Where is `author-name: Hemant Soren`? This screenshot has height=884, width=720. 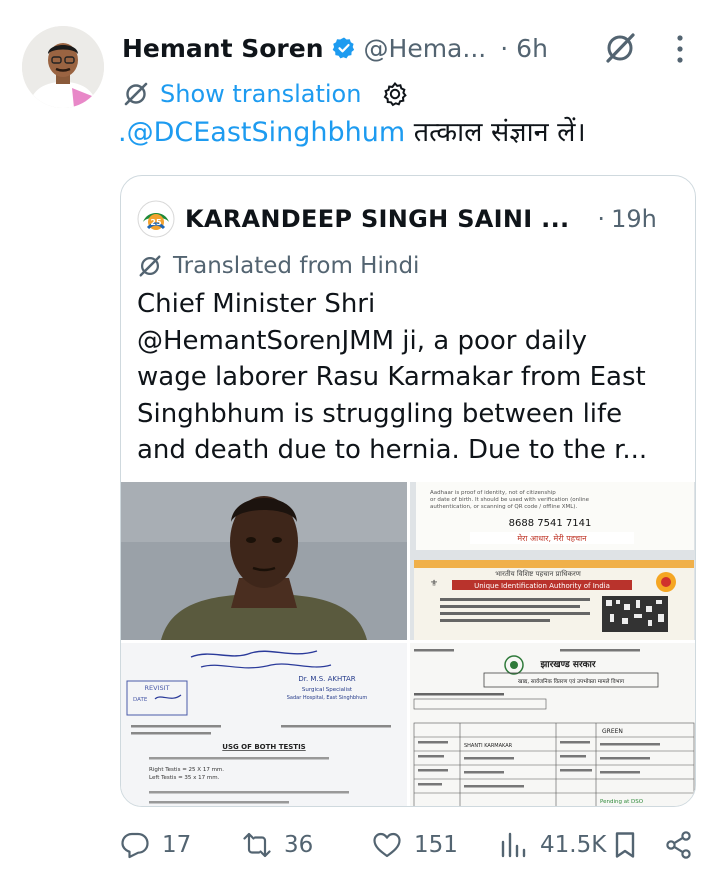 author-name: Hemant Soren is located at coordinates (223, 48).